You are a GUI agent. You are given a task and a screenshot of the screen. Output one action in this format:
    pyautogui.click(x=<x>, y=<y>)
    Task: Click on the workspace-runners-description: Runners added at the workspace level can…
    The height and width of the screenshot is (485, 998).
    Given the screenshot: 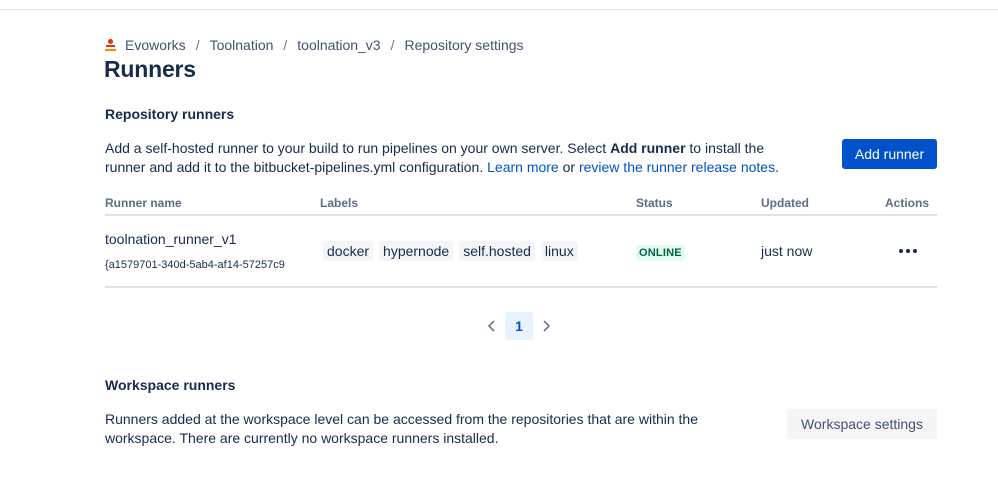 What is the action you would take?
    pyautogui.click(x=401, y=428)
    